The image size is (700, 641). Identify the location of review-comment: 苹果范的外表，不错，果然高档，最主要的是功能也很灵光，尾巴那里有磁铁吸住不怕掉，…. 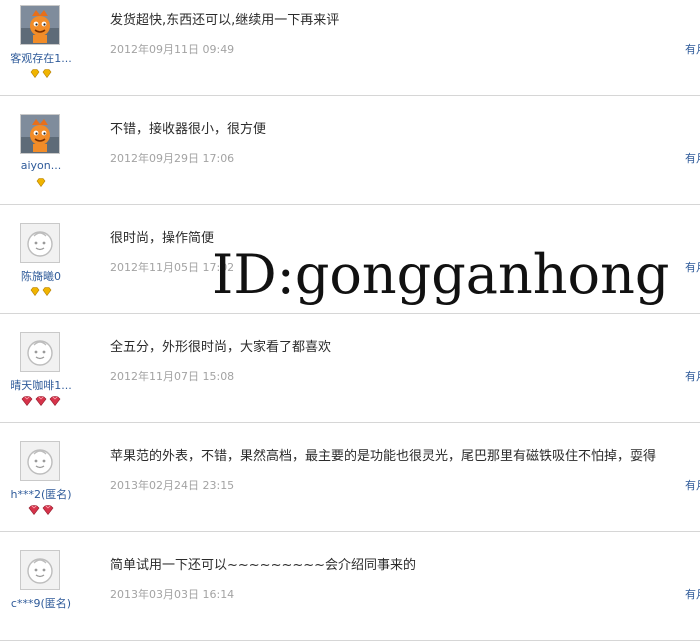
(383, 456).